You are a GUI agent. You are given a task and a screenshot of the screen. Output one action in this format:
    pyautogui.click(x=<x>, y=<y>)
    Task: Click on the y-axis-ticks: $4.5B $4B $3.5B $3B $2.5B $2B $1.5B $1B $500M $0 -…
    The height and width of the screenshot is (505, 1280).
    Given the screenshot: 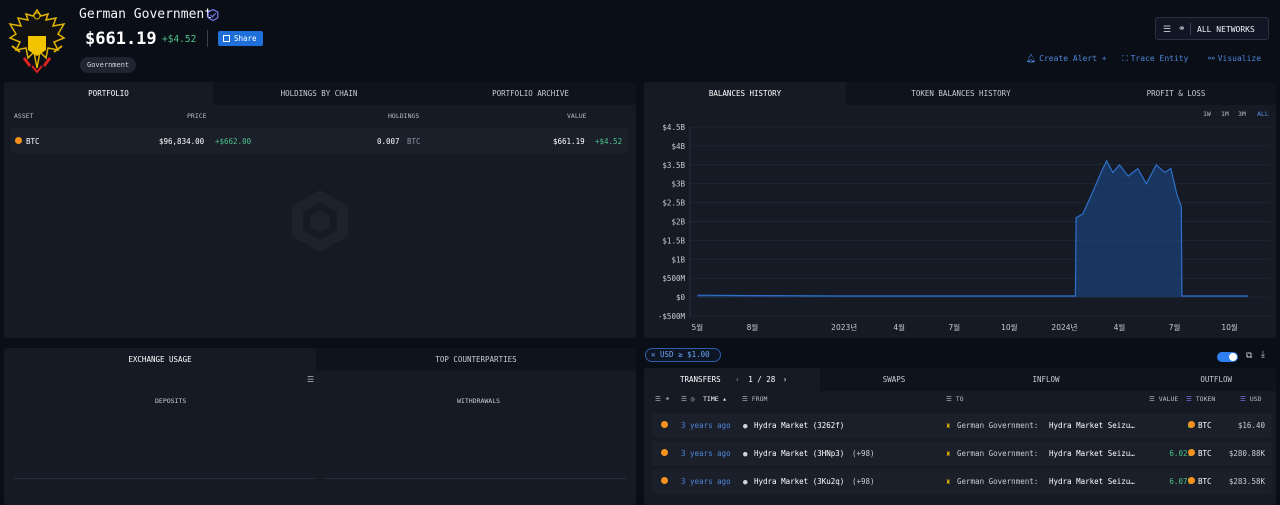 What is the action you would take?
    pyautogui.click(x=672, y=222)
    